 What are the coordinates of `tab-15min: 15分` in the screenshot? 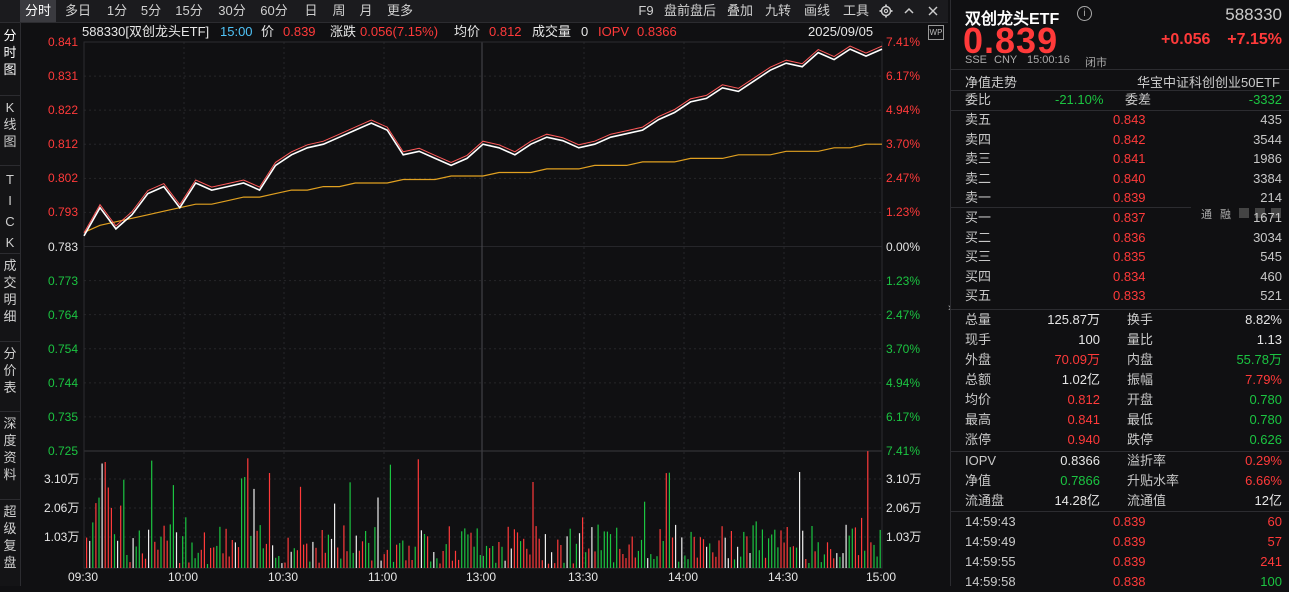 It's located at (189, 11).